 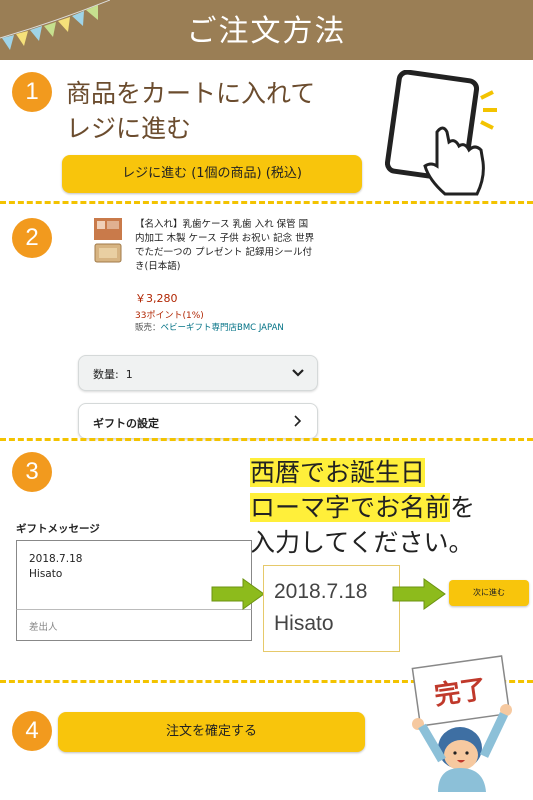 I want to click on seller-name-link: ベビーギフト専門店BMC JAPAN, so click(x=222, y=328).